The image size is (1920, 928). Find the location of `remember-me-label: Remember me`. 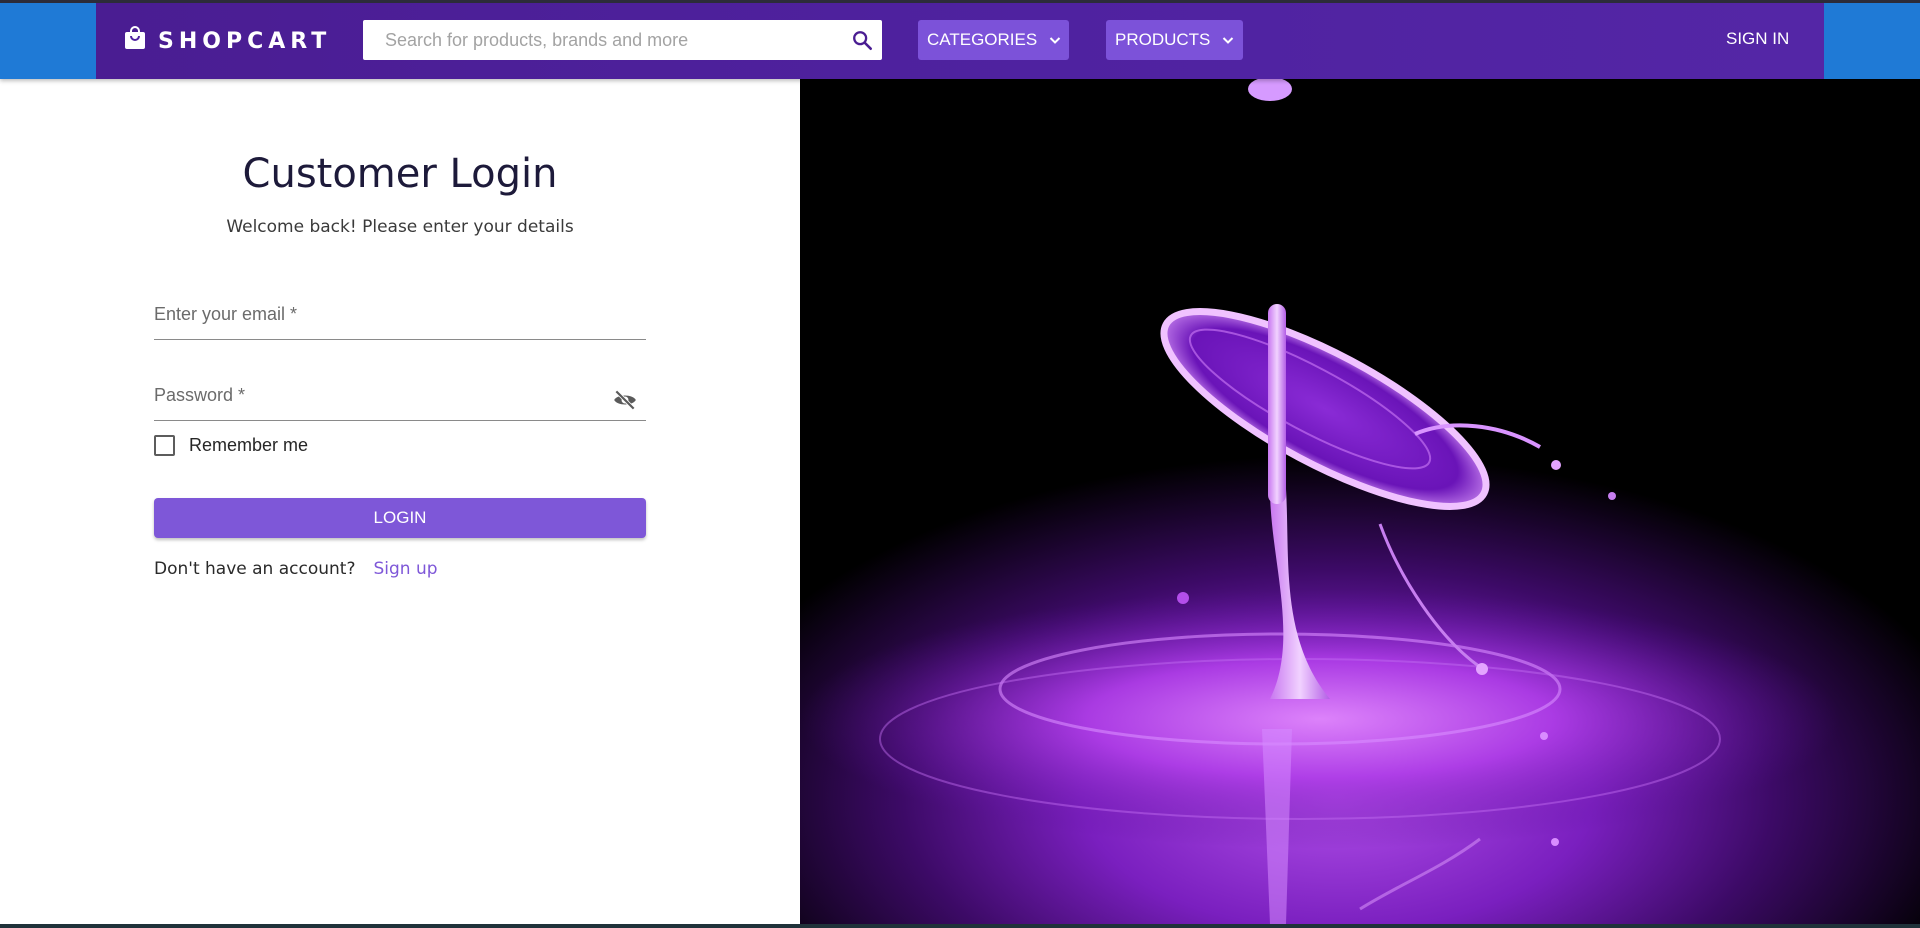

remember-me-label: Remember me is located at coordinates (249, 445).